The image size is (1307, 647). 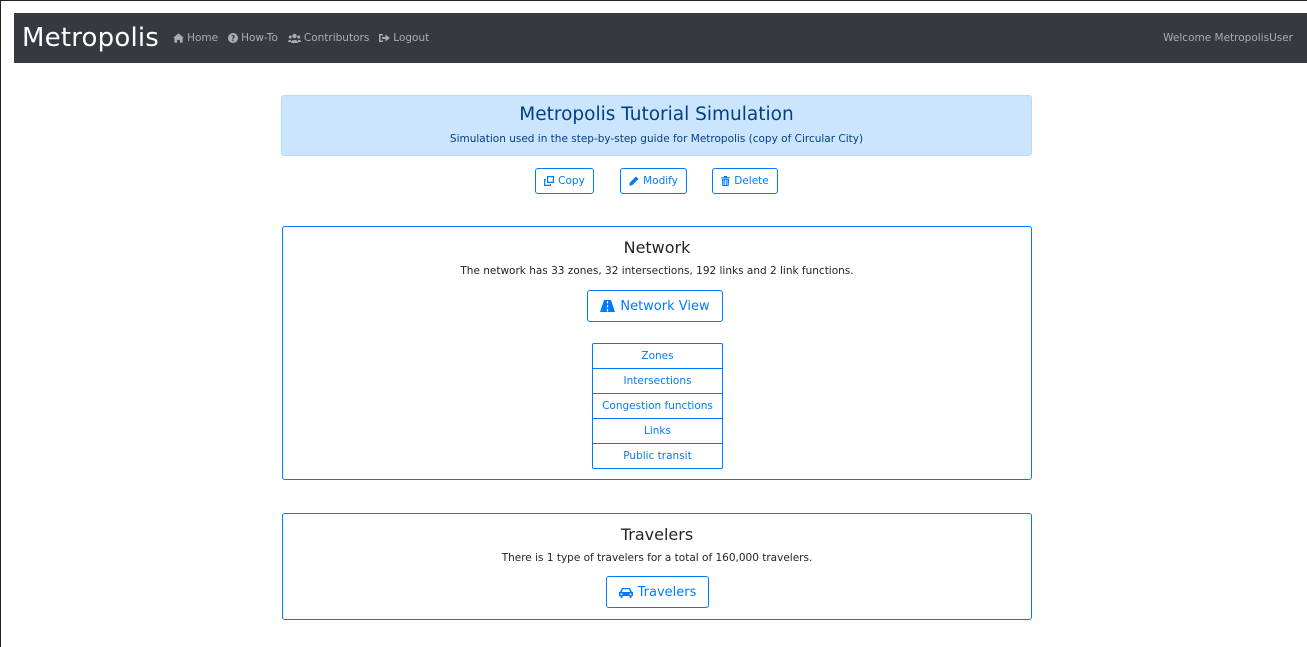 What do you see at coordinates (656, 114) in the screenshot?
I see `page-title: Metropolis Tutorial Simulation` at bounding box center [656, 114].